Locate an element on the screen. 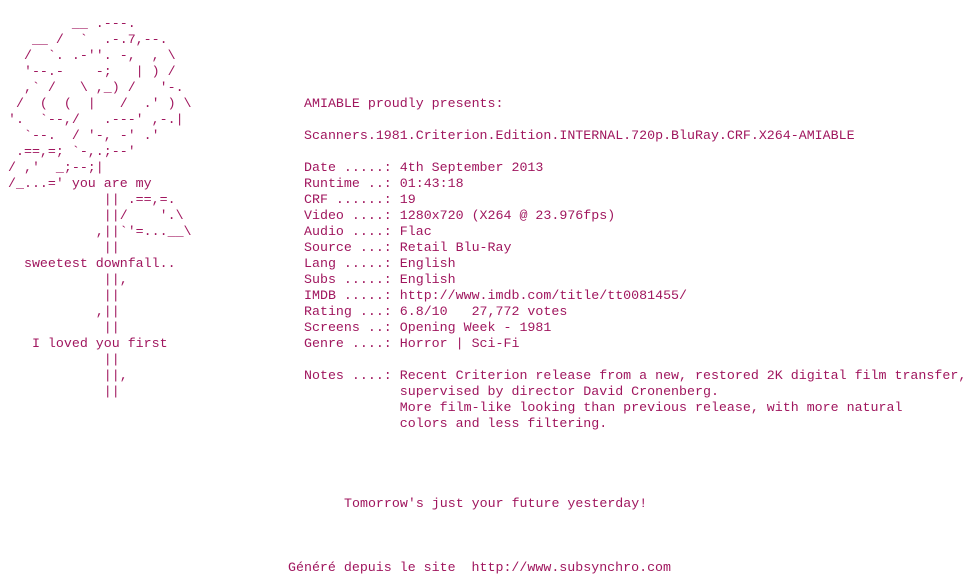  ascii-art-line: || .==,=. is located at coordinates (92, 199).